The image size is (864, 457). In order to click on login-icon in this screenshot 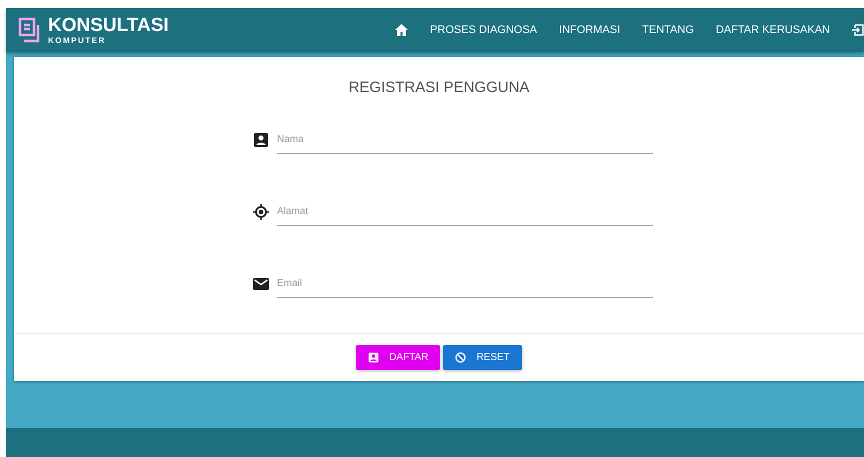, I will do `click(858, 30)`.